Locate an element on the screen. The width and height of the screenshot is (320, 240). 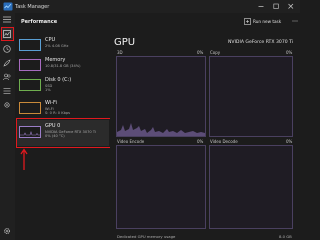
graph-label-3d: 3D is located at coordinates (120, 52).